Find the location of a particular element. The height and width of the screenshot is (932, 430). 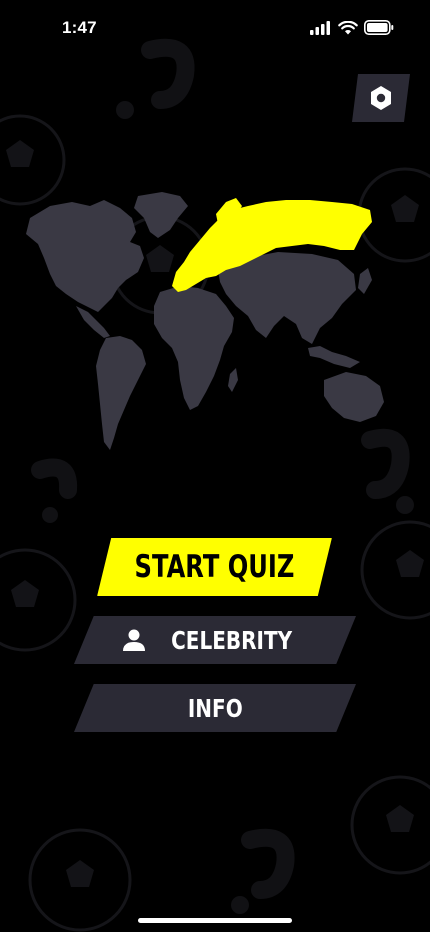

settings-button is located at coordinates (381, 98).